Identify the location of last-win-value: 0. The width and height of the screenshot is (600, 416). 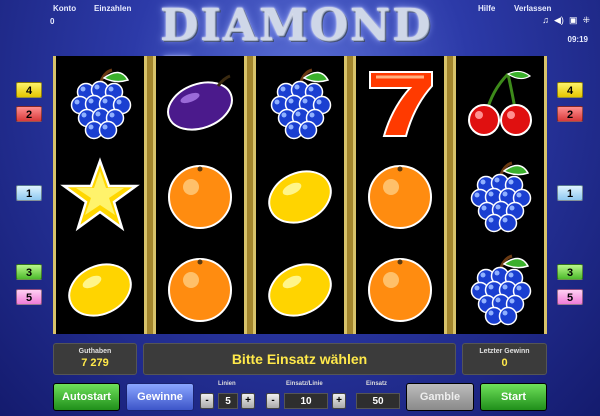
(504, 363).